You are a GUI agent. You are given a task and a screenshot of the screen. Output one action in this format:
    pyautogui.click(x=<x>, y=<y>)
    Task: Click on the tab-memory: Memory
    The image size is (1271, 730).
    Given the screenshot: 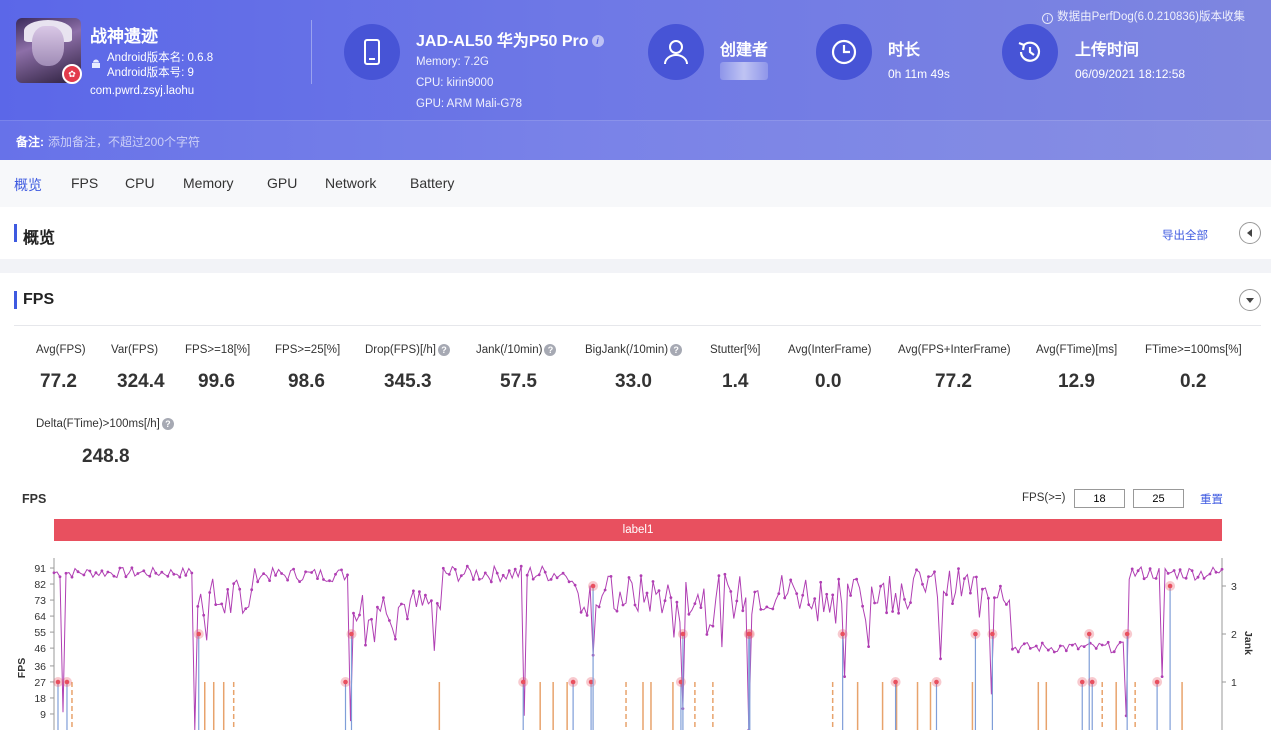 What is the action you would take?
    pyautogui.click(x=208, y=183)
    